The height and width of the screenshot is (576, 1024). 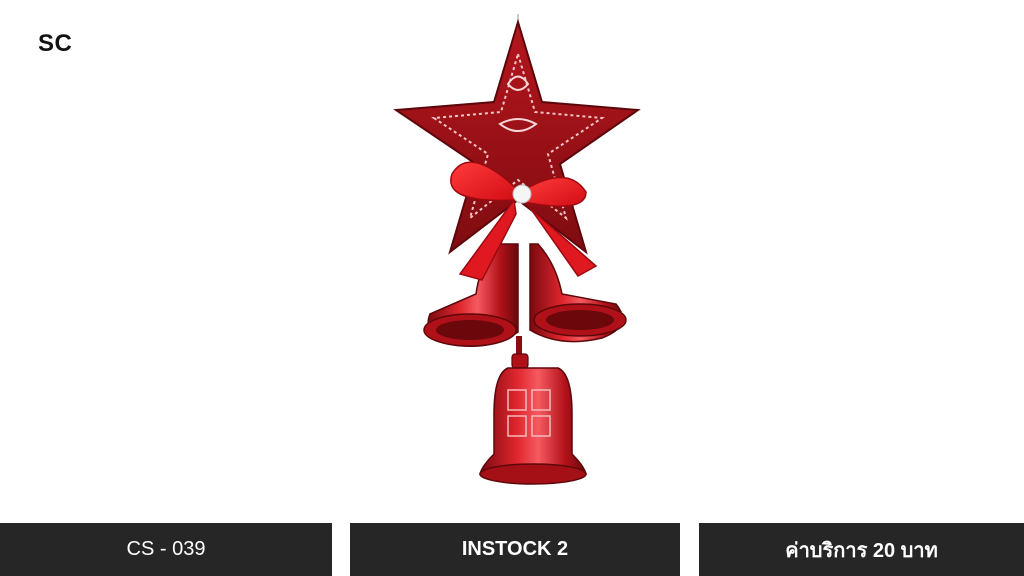 I want to click on stock-status-label: INSTOCK 2, so click(x=515, y=549).